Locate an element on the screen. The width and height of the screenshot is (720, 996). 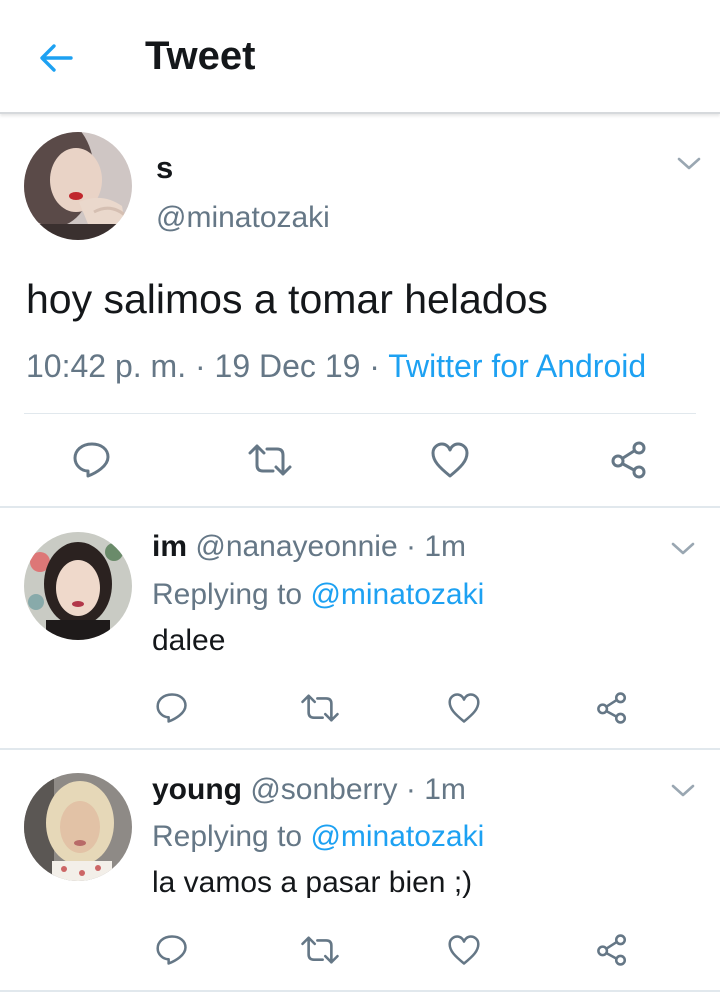
reply-text: la vamos a pasar bien ;) is located at coordinates (312, 882).